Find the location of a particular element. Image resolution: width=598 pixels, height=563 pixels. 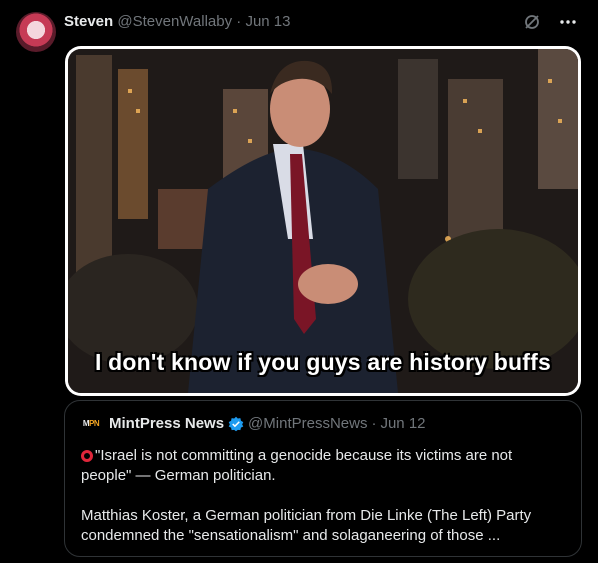

logo-text-2: PN is located at coordinates (94, 423).